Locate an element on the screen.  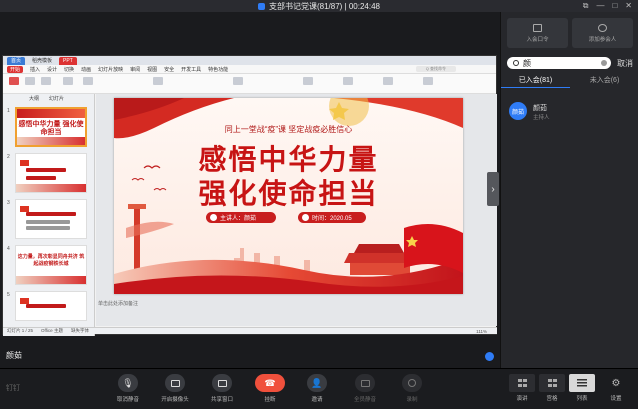
notes-placeholder: 单击此处添加备注 is located at coordinates (118, 303).